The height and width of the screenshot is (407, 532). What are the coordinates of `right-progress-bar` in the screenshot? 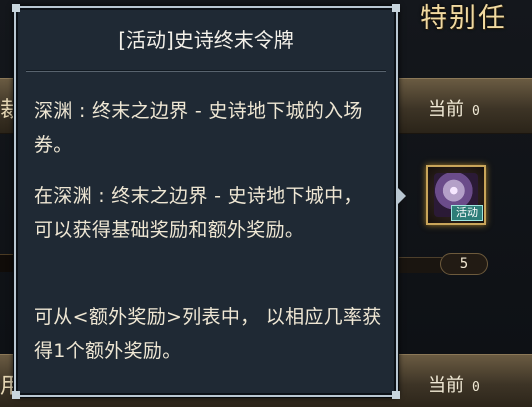 It's located at (420, 265).